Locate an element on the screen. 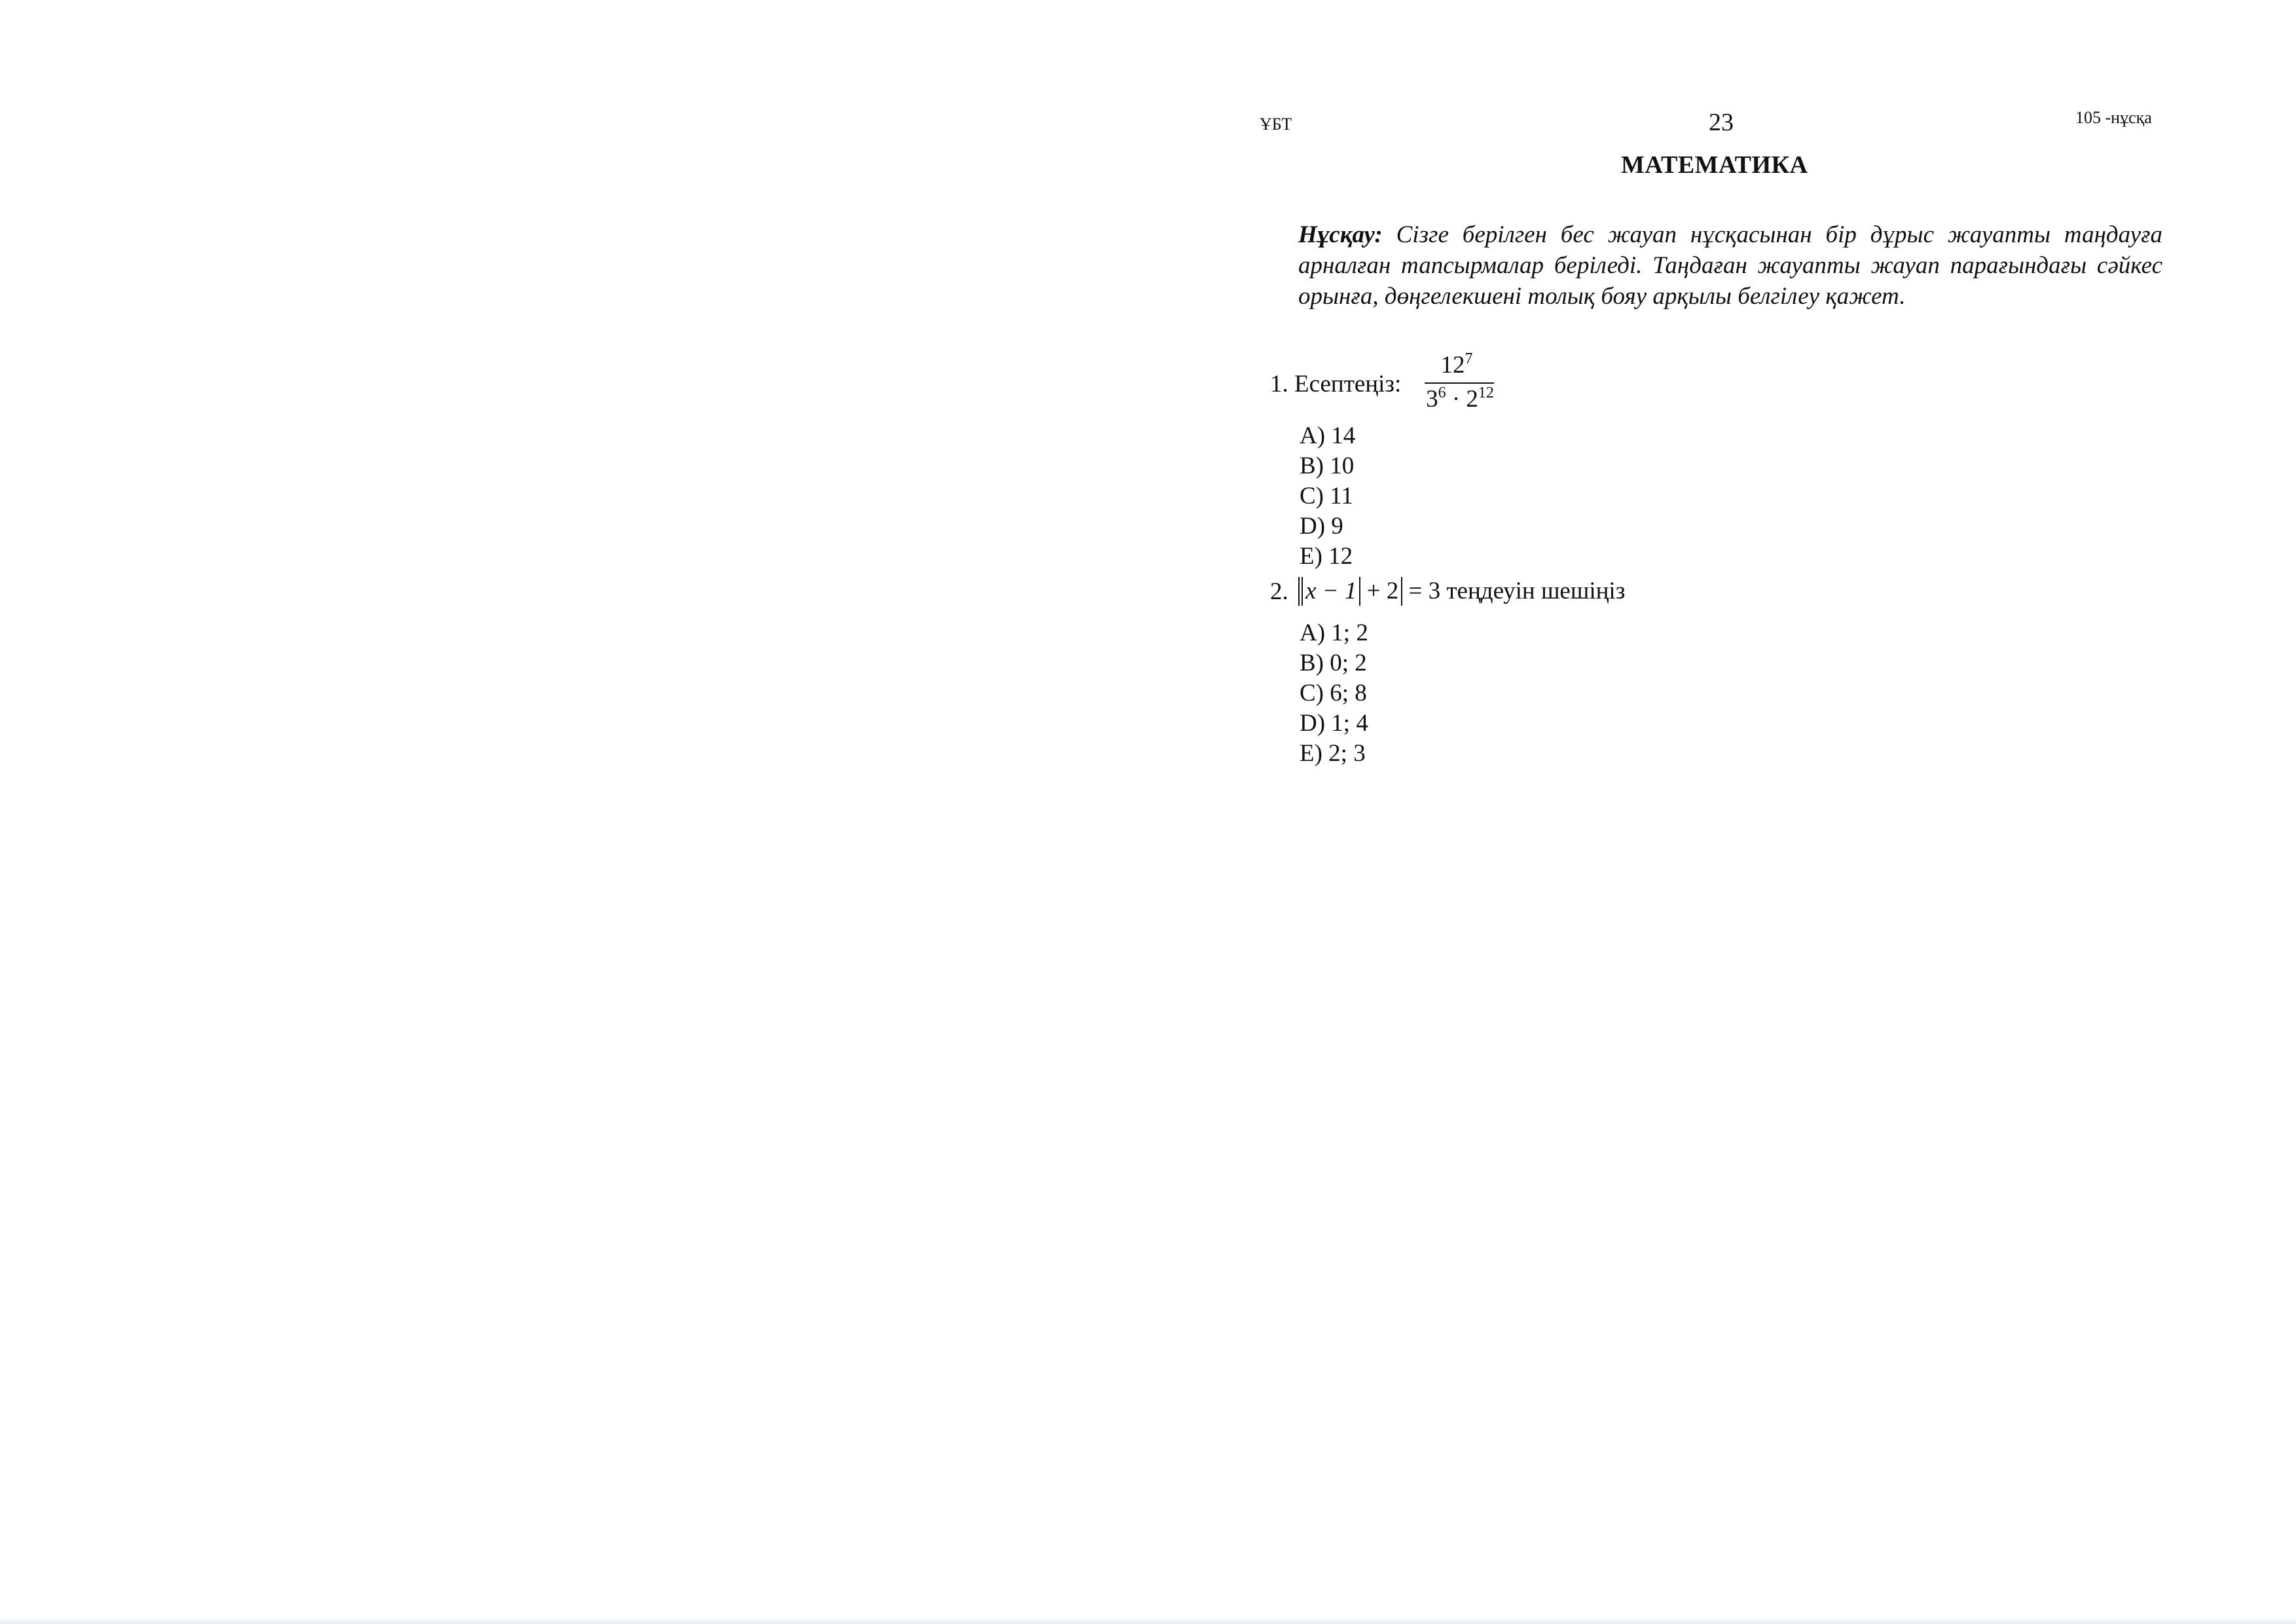 The width and height of the screenshot is (2296, 1624). question-2-number: 2. is located at coordinates (1279, 591).